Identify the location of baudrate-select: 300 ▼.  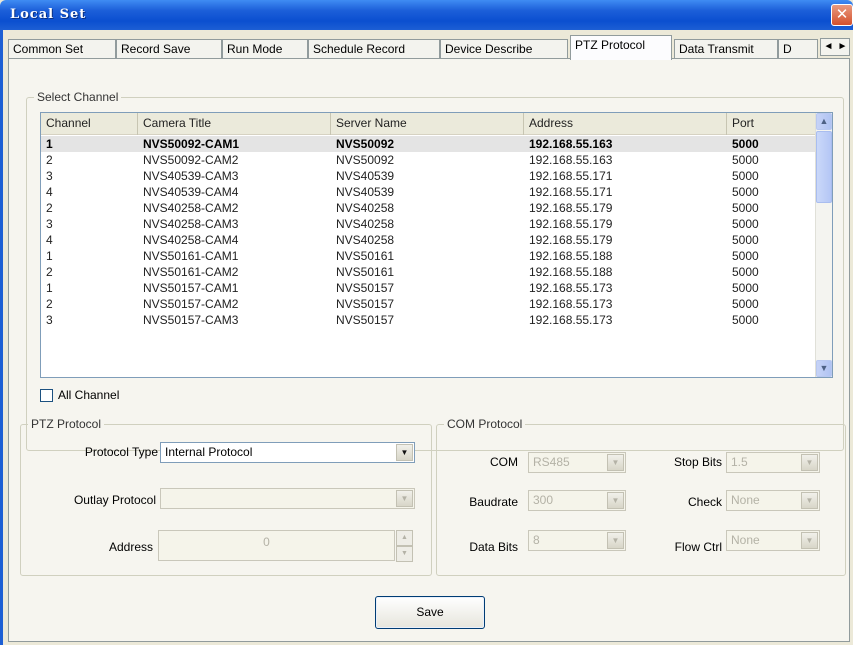
(577, 500).